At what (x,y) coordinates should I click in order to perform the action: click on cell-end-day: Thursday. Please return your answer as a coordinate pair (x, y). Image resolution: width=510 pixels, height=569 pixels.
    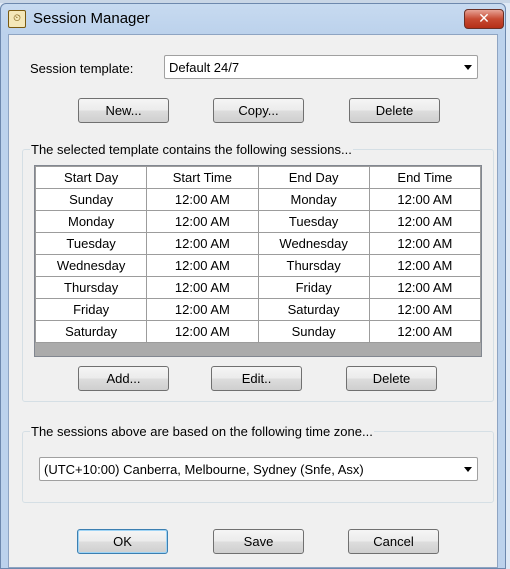
    Looking at the image, I should click on (313, 265).